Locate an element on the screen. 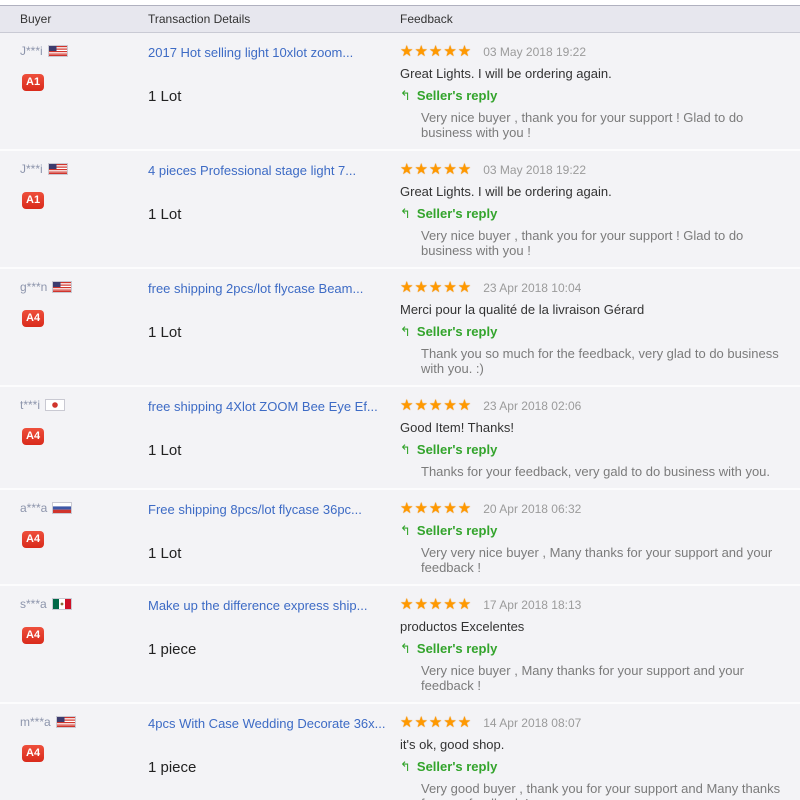 This screenshot has width=800, height=800. feedback-date: 14 Apr 2018 08:07 is located at coordinates (532, 722).